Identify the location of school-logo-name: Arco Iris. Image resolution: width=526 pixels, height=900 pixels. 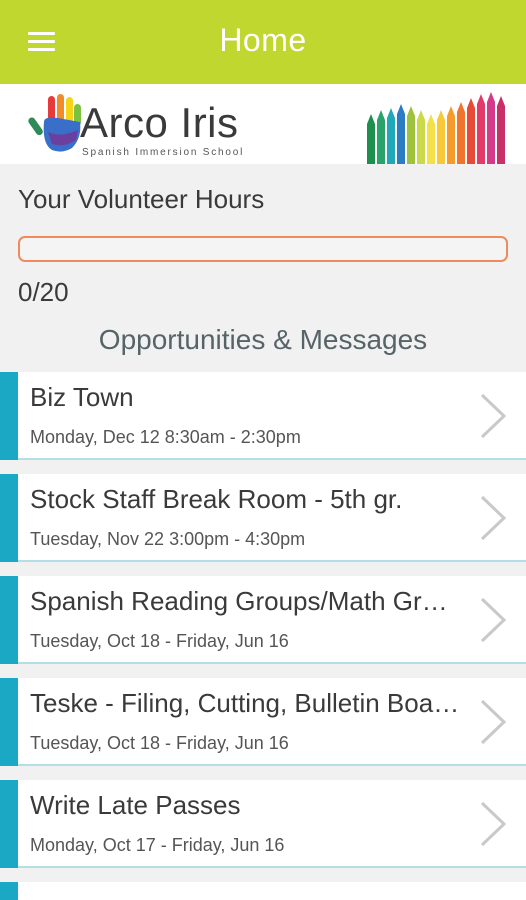
(159, 122).